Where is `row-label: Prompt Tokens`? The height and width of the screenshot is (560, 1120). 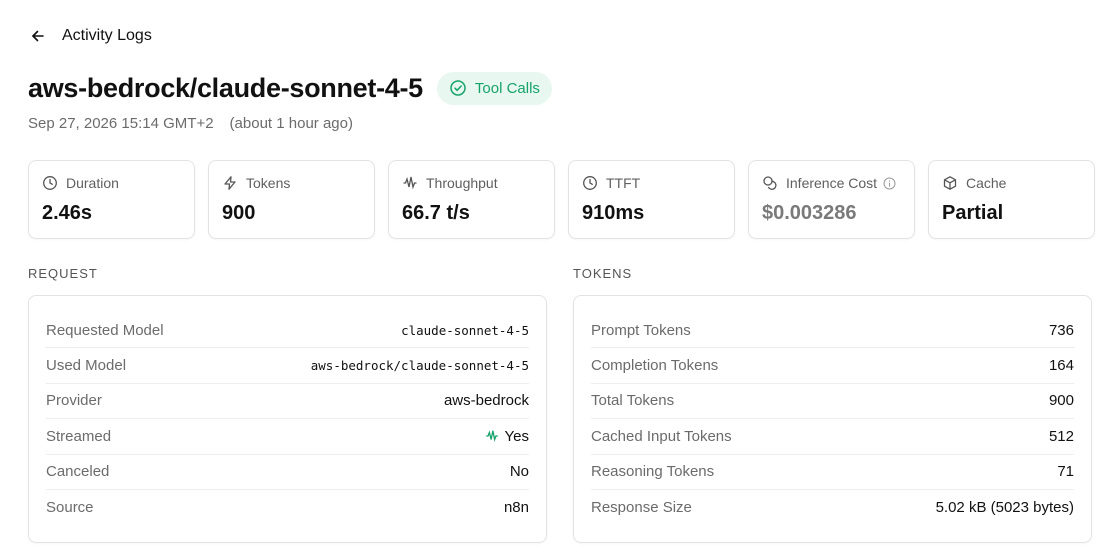 row-label: Prompt Tokens is located at coordinates (641, 330).